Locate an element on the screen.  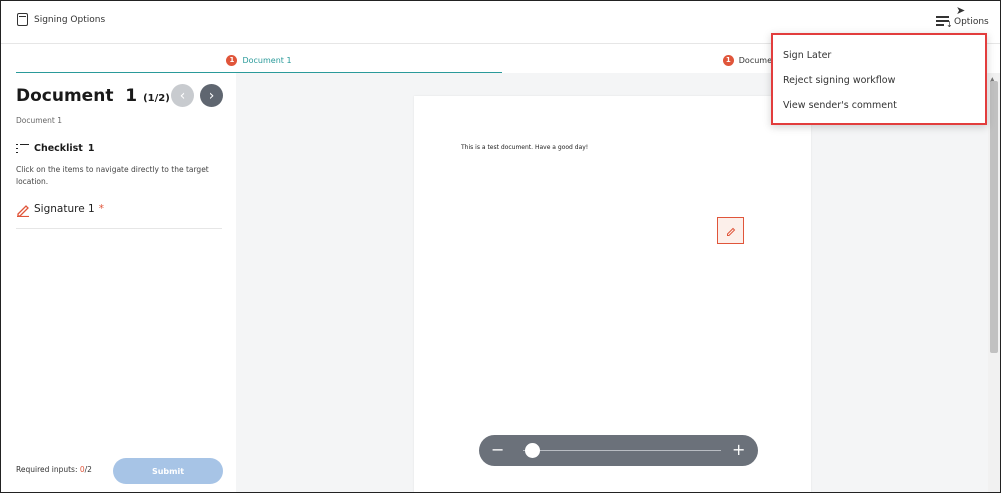
next-document-button: › is located at coordinates (211, 95).